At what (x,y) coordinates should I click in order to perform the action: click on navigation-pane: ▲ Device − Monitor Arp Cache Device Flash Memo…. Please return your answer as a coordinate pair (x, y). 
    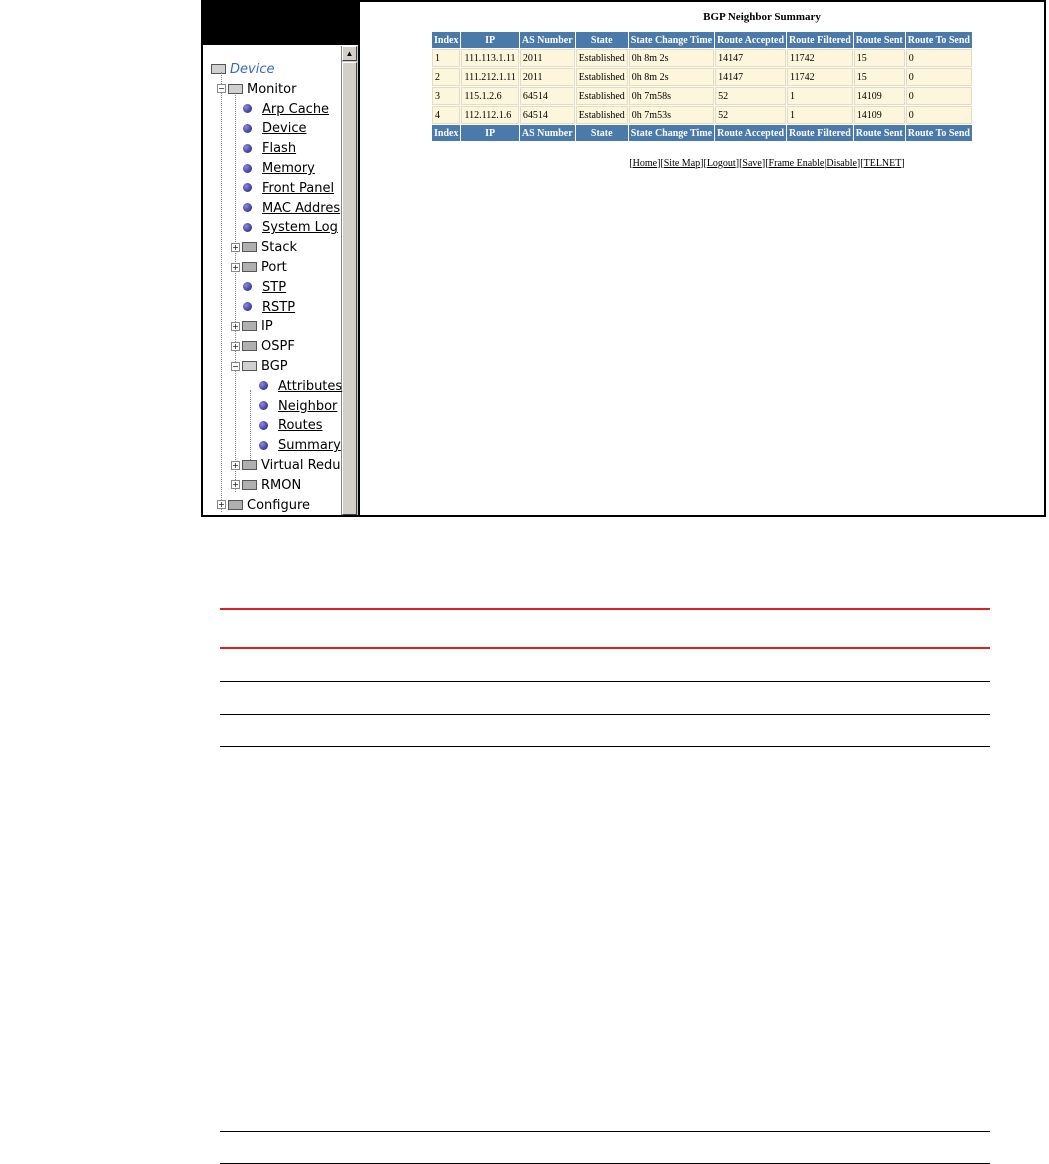
    Looking at the image, I should click on (281, 258).